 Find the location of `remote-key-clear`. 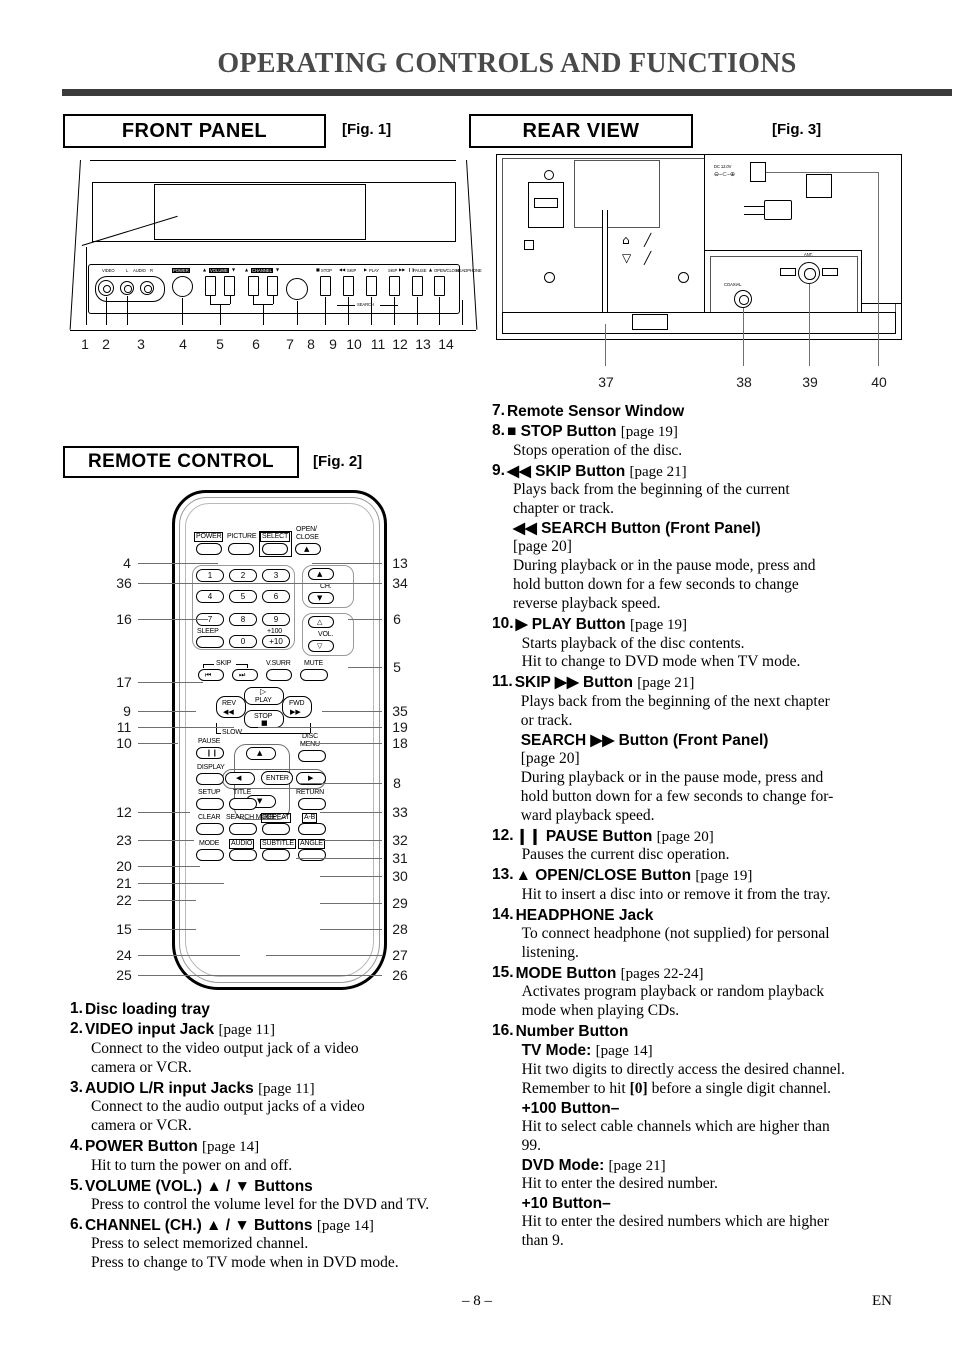

remote-key-clear is located at coordinates (210, 829).